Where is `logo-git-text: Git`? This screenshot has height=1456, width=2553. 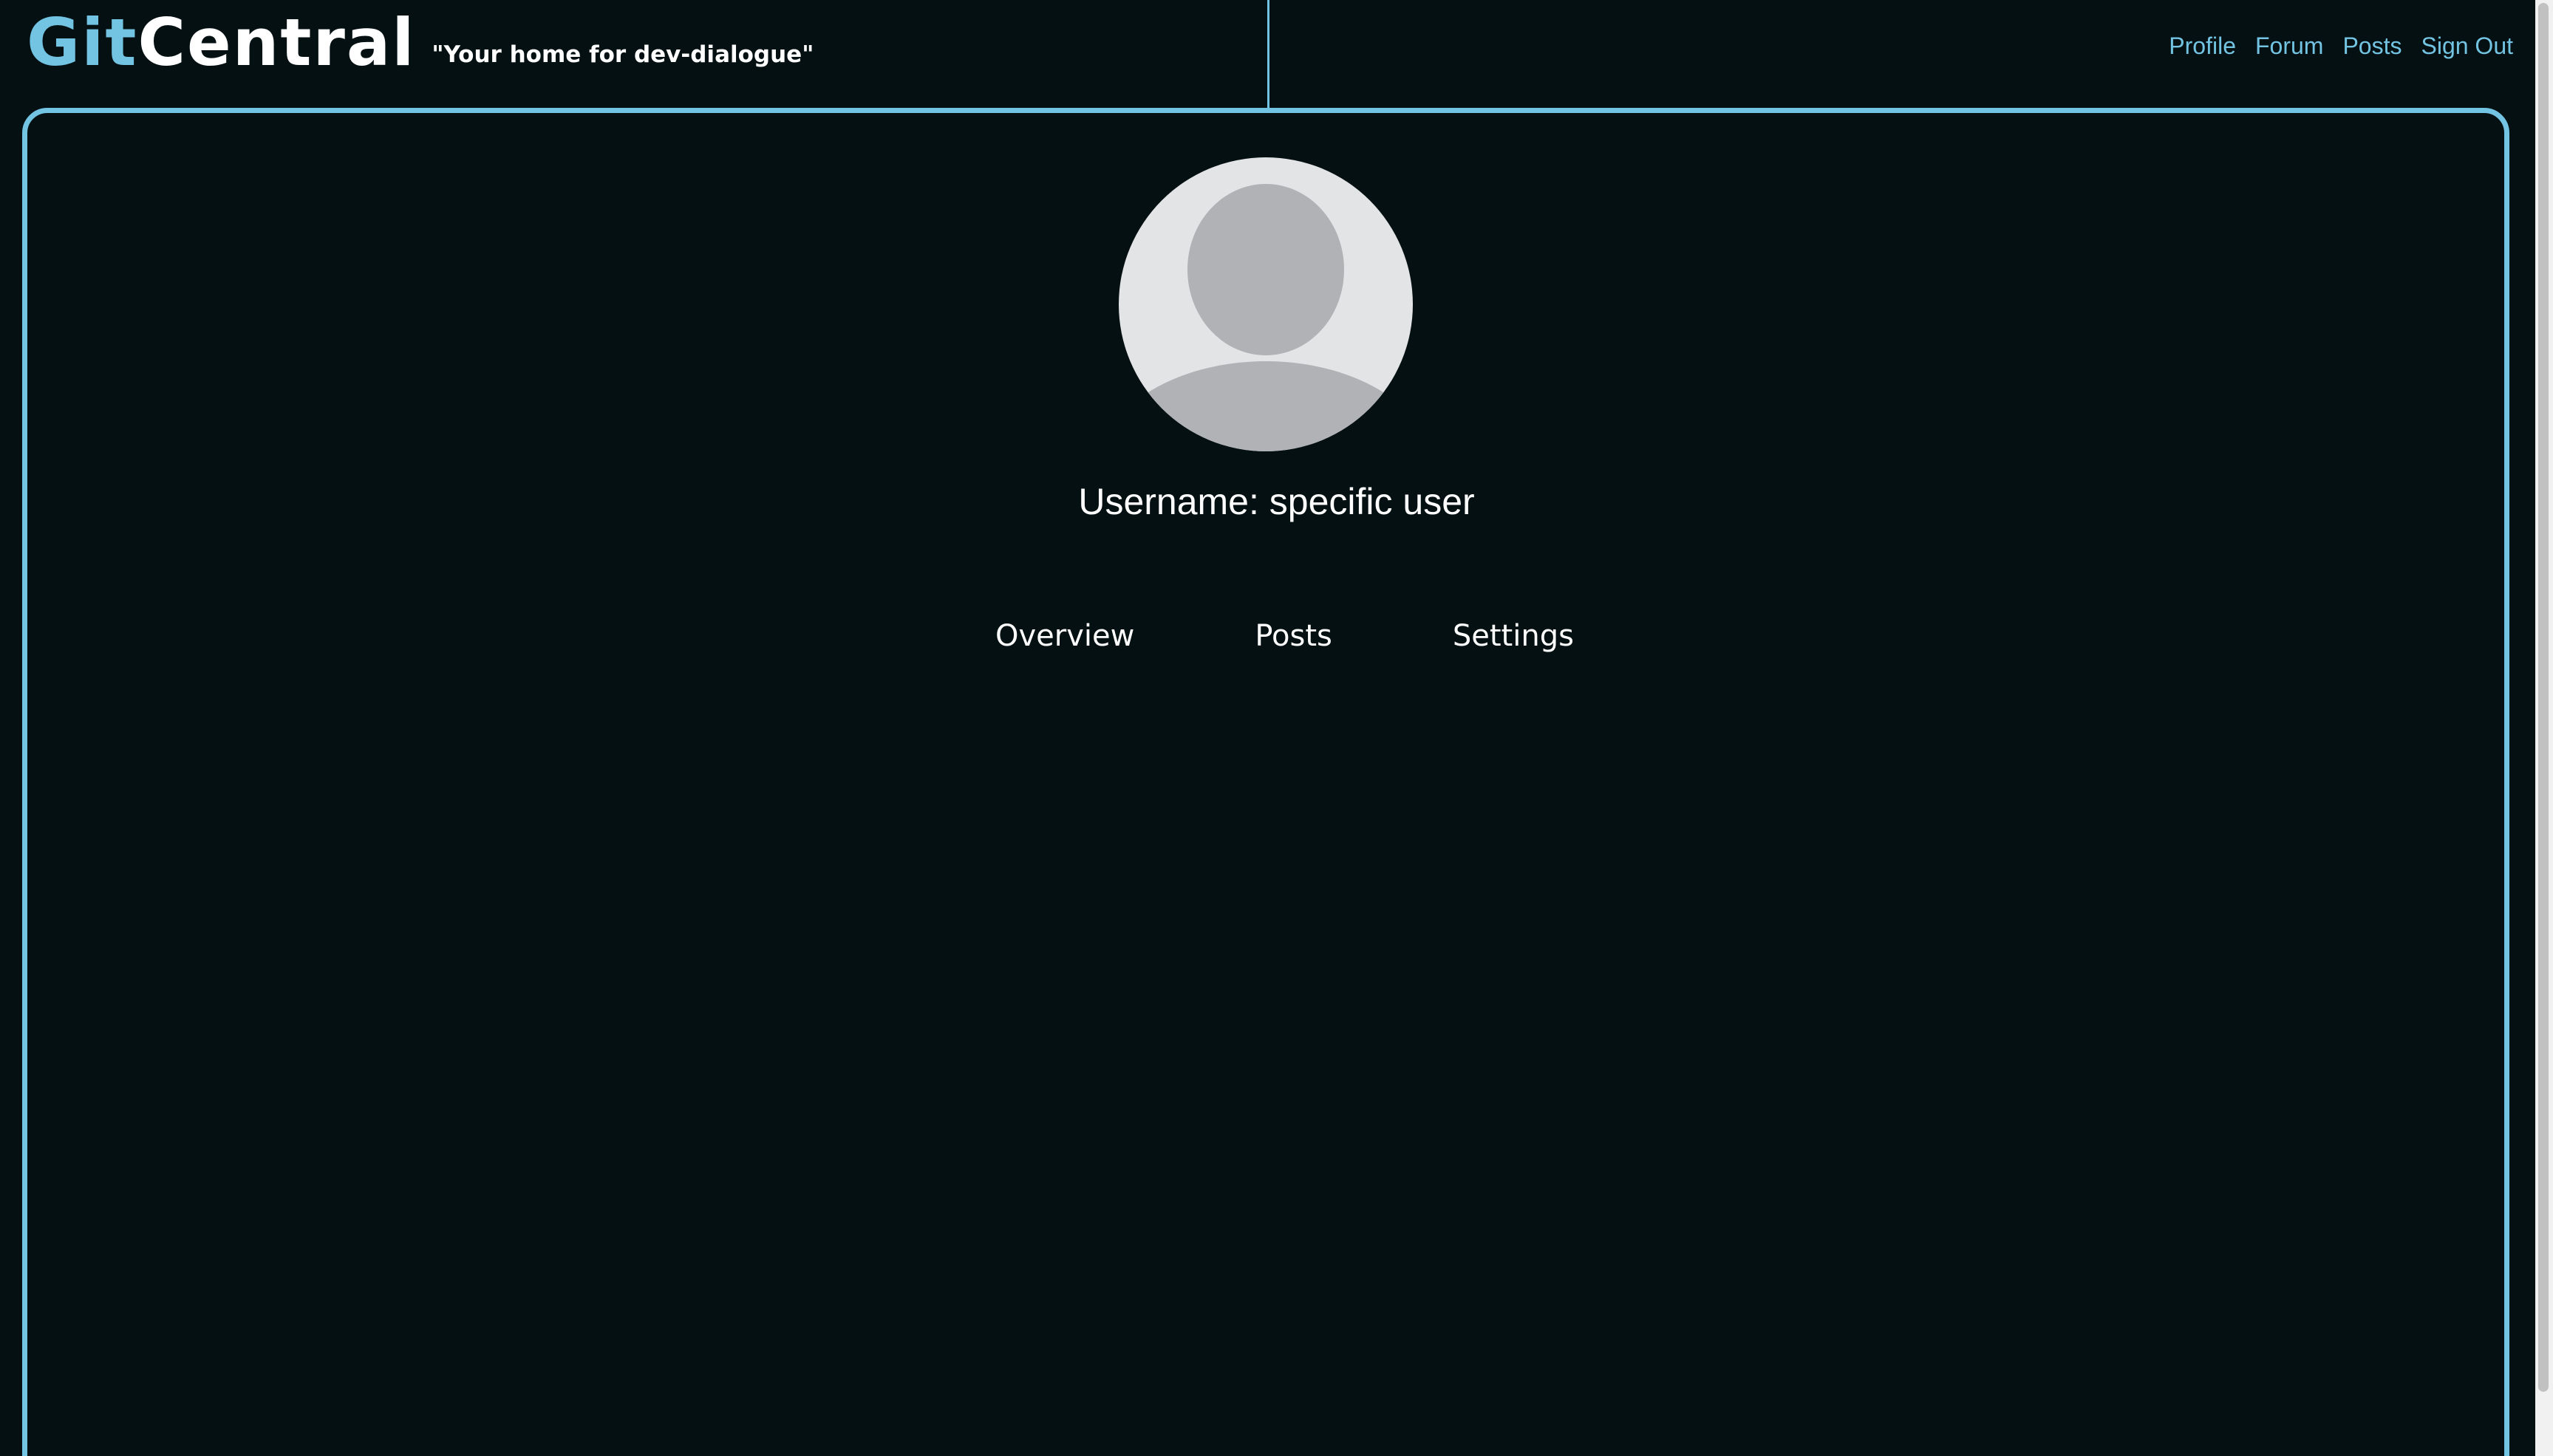
logo-git-text: Git is located at coordinates (82, 42).